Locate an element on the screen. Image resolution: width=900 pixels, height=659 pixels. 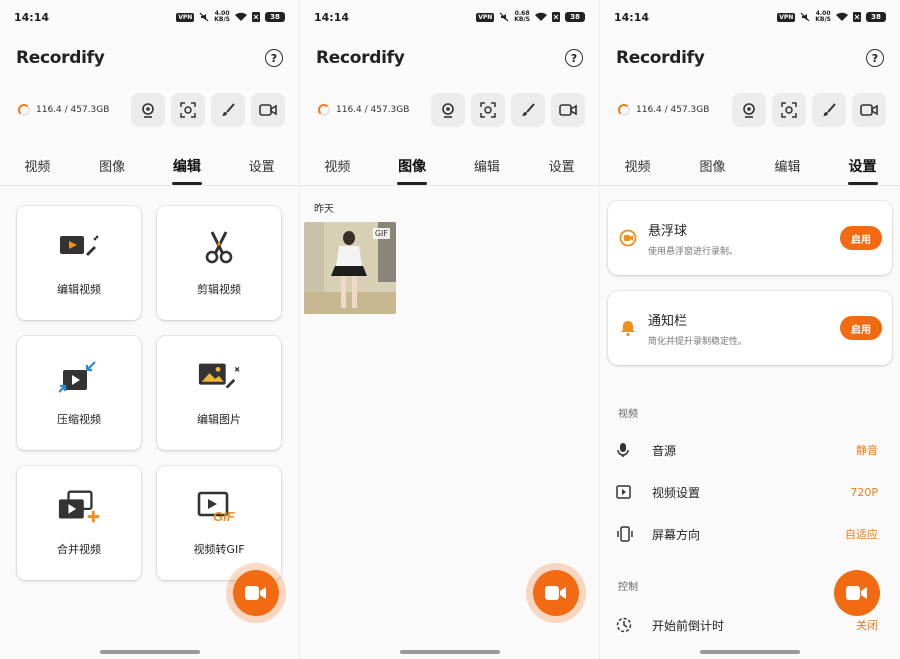
merge-video-label: 合并视频 is located at coordinates (79, 549).